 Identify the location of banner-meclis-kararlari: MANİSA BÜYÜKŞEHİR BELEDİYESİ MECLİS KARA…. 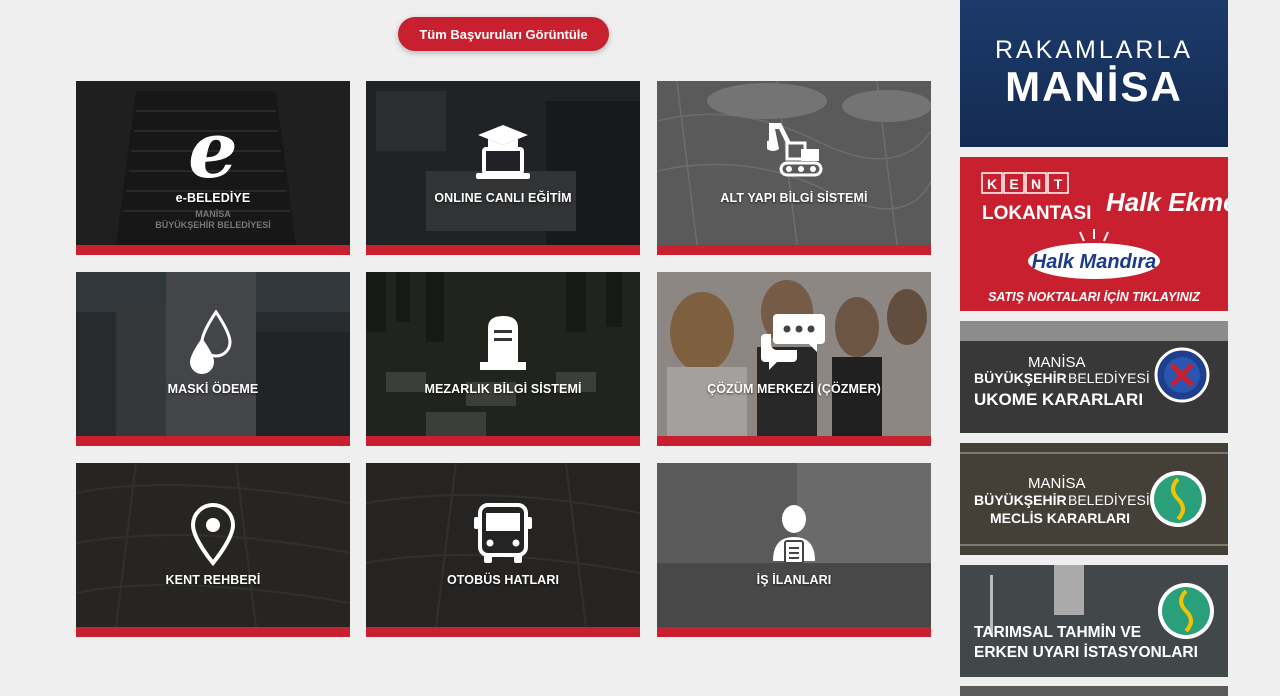
(1094, 499).